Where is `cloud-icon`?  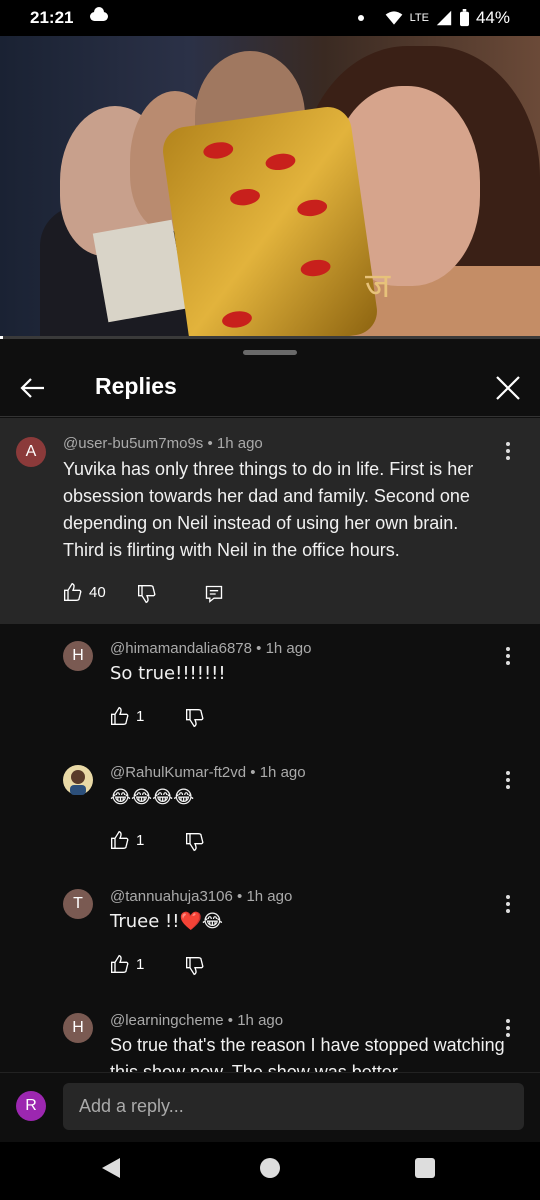 cloud-icon is located at coordinates (99, 14).